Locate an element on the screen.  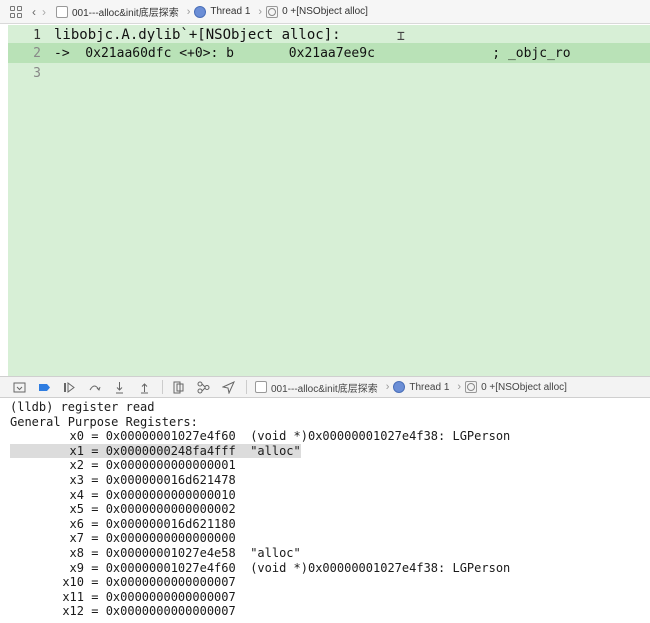
breadcrumb-thread-label: Thread 1 is located at coordinates (230, 11).